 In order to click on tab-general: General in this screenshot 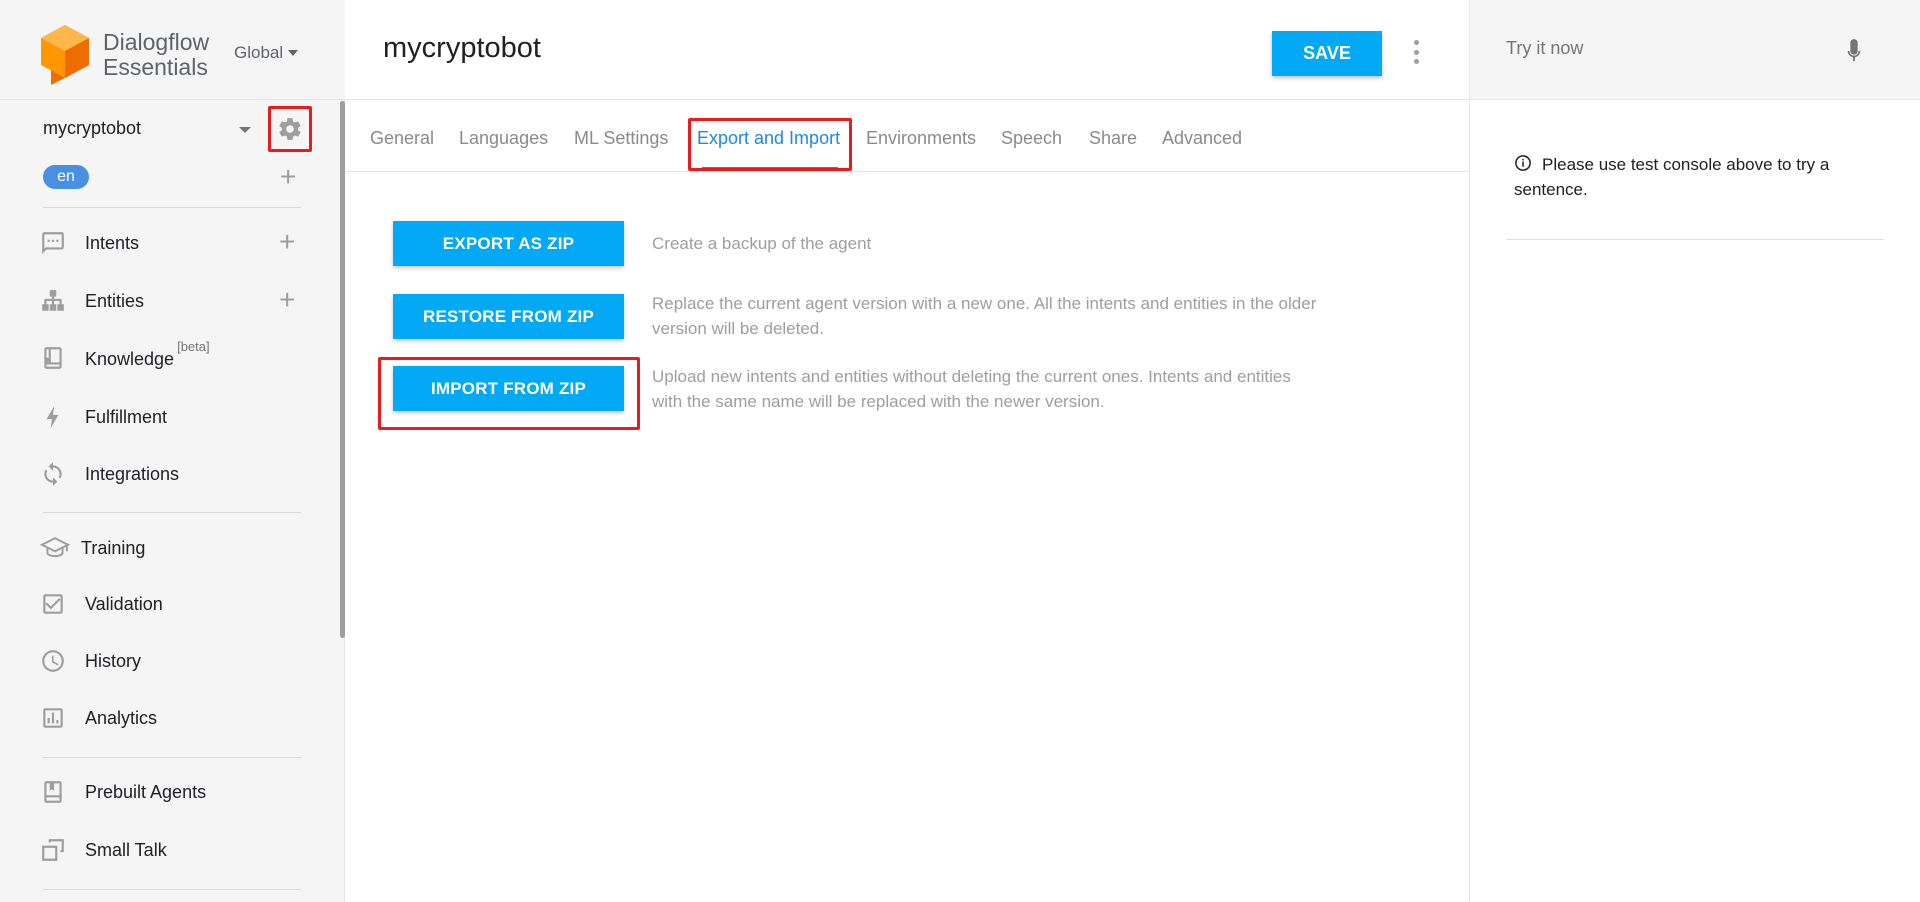, I will do `click(402, 138)`.